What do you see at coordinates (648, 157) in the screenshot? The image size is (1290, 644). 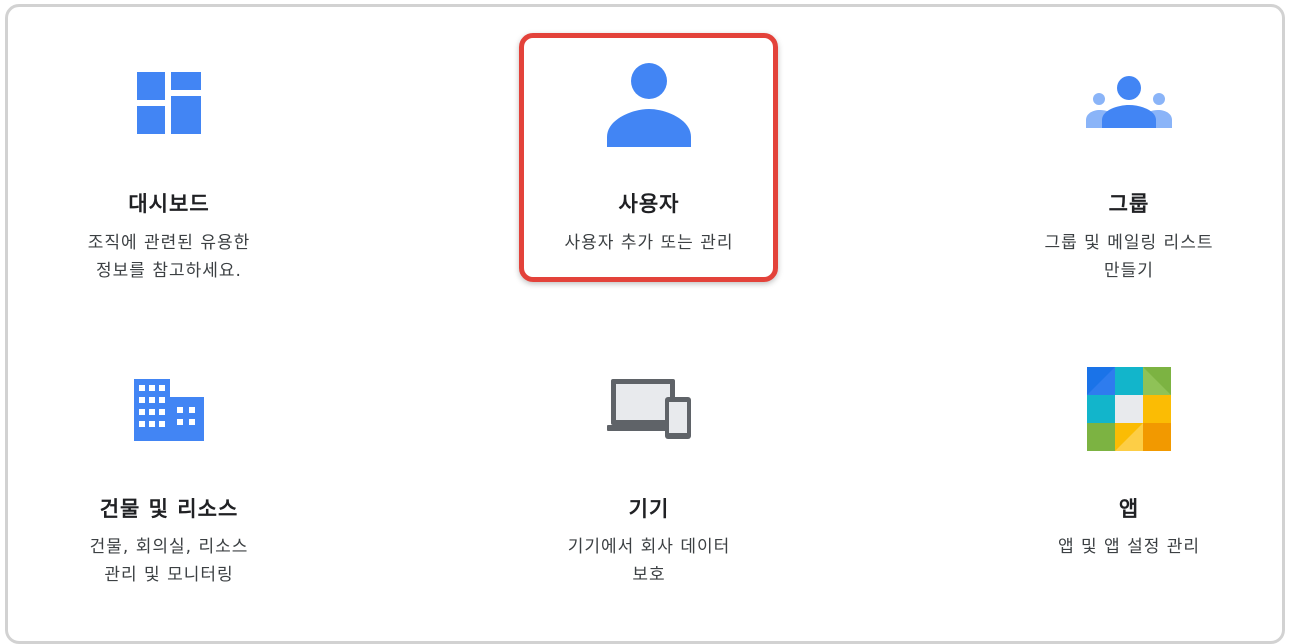 I see `selected-tile-highlight` at bounding box center [648, 157].